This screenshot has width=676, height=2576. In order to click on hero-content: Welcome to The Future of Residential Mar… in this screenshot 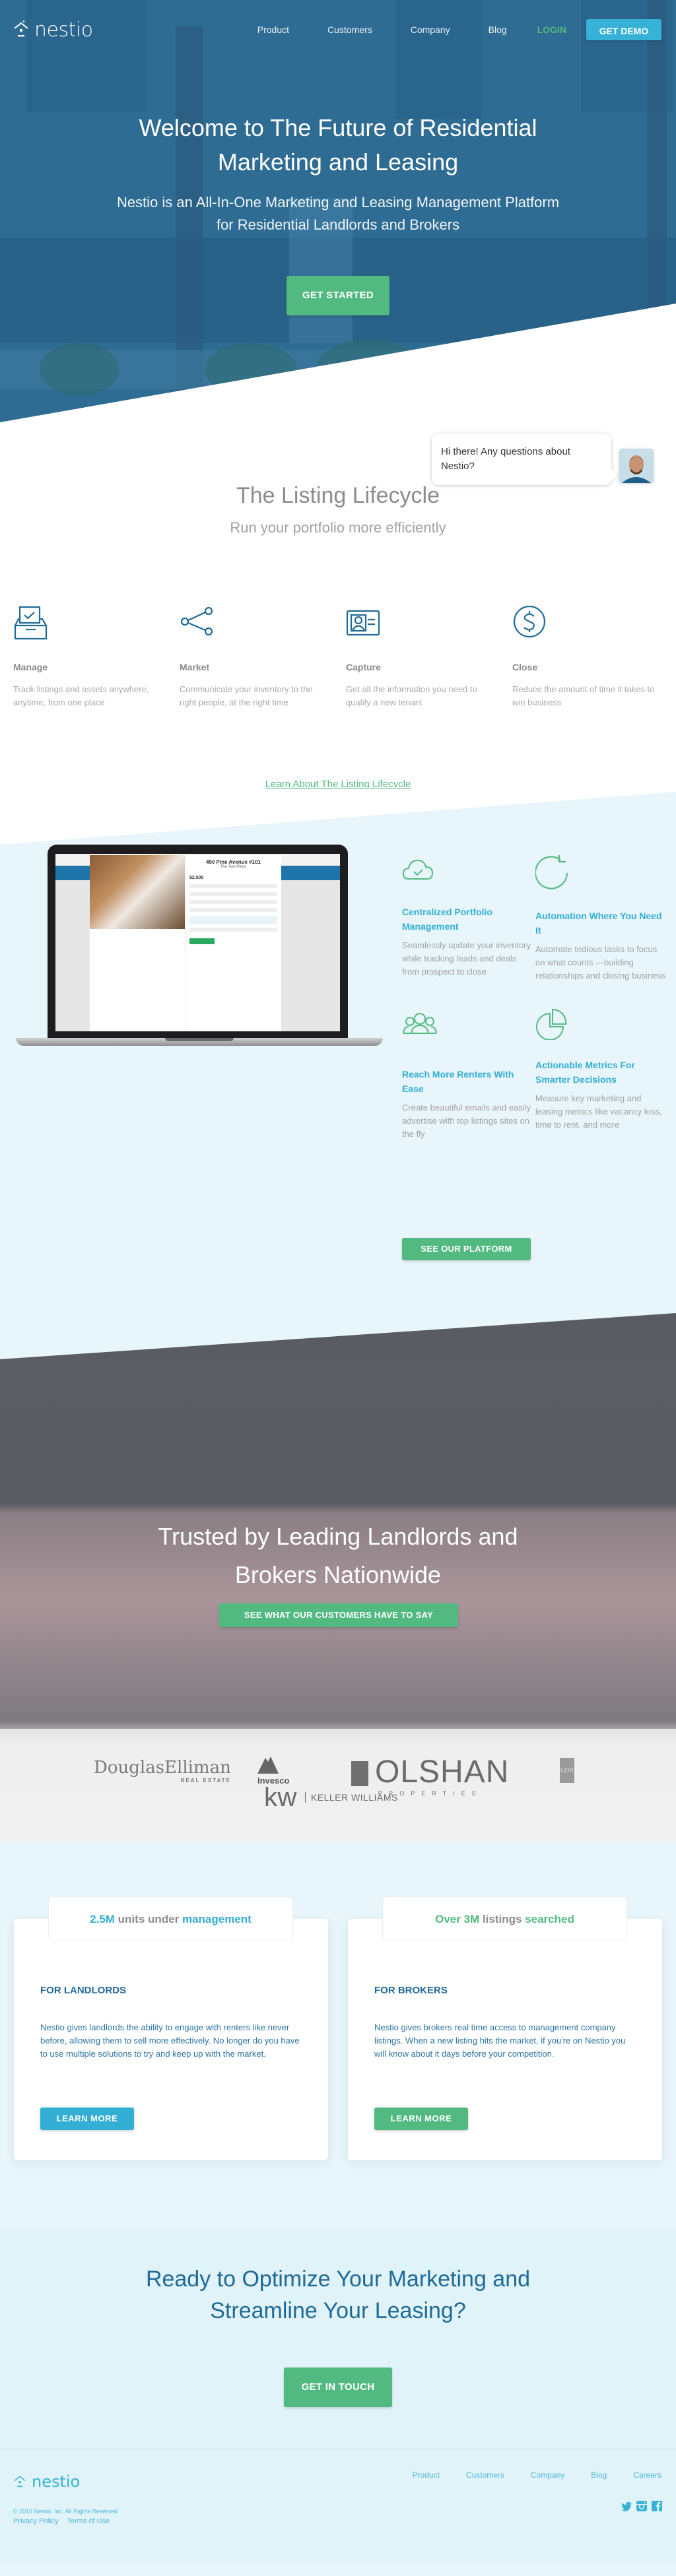, I will do `click(338, 213)`.